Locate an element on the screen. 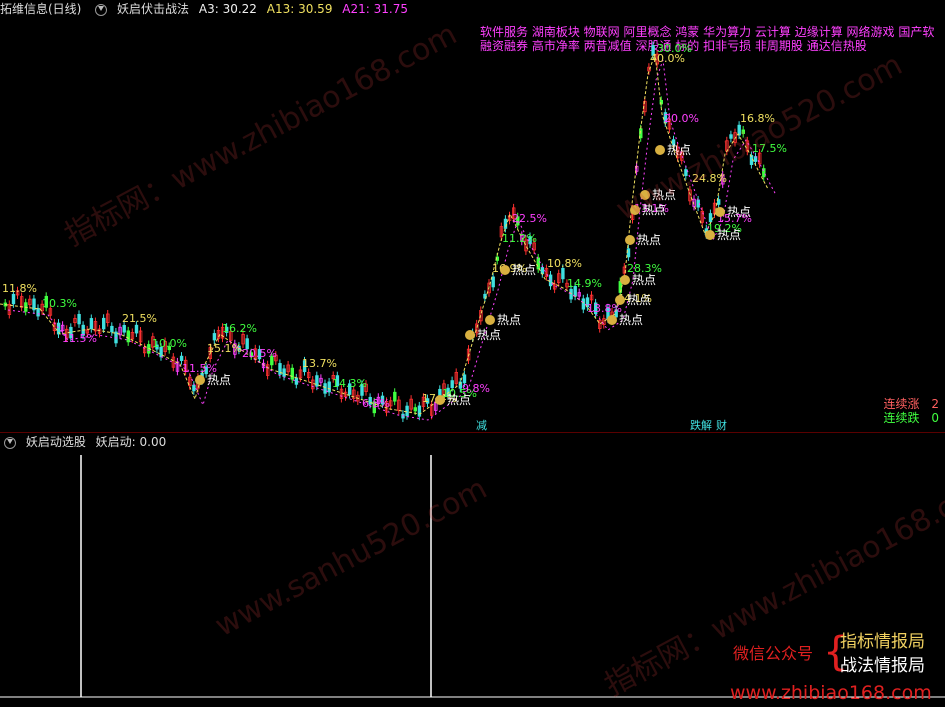 Image resolution: width=945 pixels, height=707 pixels. pct-label: 6.8% is located at coordinates (376, 403).